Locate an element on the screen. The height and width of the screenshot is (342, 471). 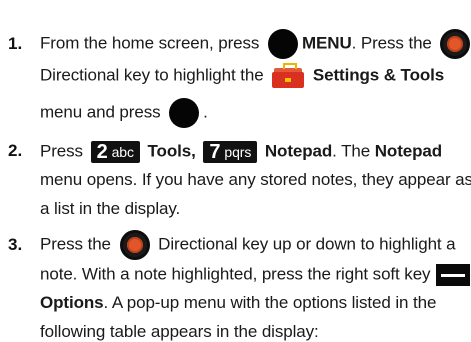
step-text: Press is located at coordinates (61, 151).